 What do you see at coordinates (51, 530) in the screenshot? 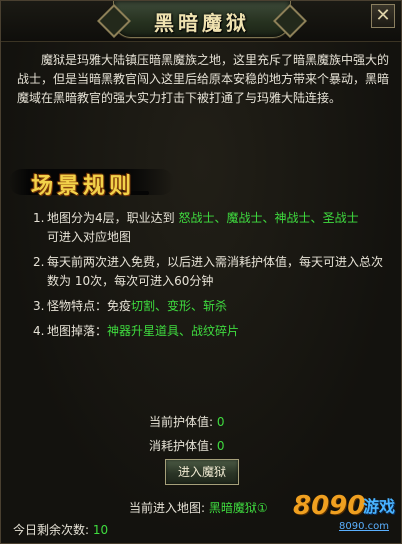
I see `remaining-count-label: 今日剩余次数:` at bounding box center [51, 530].